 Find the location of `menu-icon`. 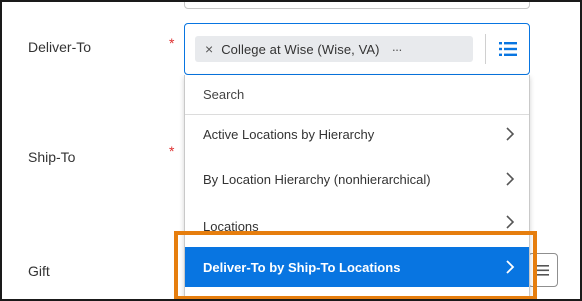

menu-icon is located at coordinates (542, 270).